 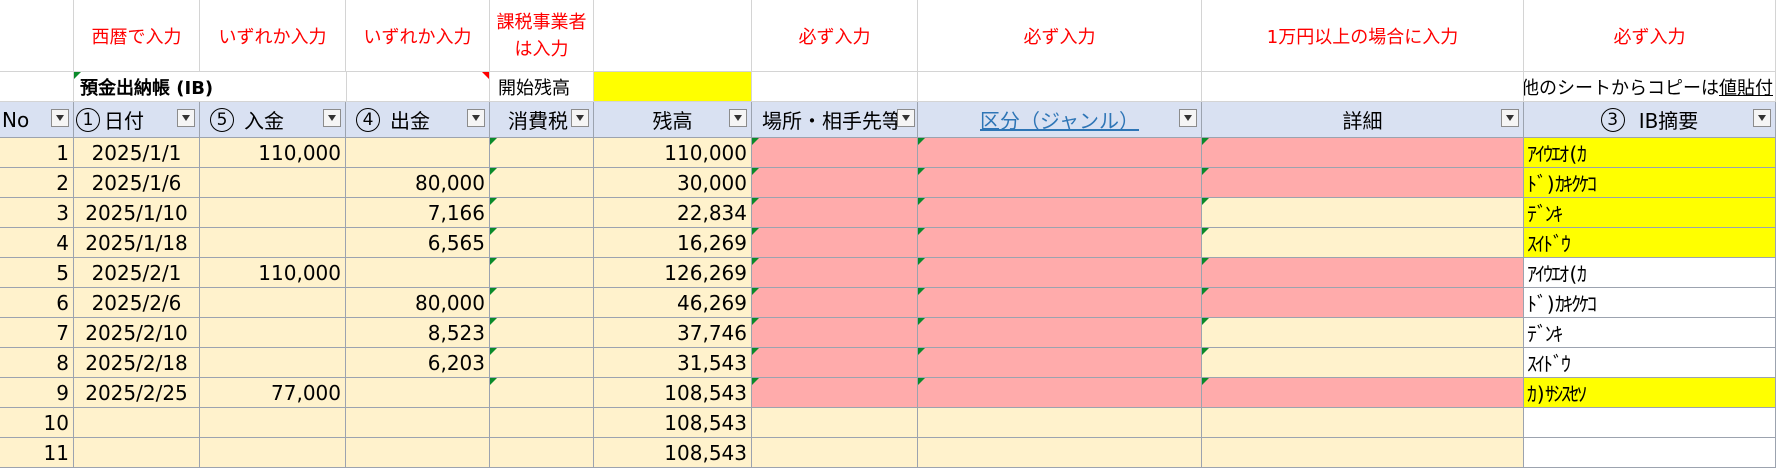 What do you see at coordinates (37, 393) in the screenshot?
I see `cell-no: 9` at bounding box center [37, 393].